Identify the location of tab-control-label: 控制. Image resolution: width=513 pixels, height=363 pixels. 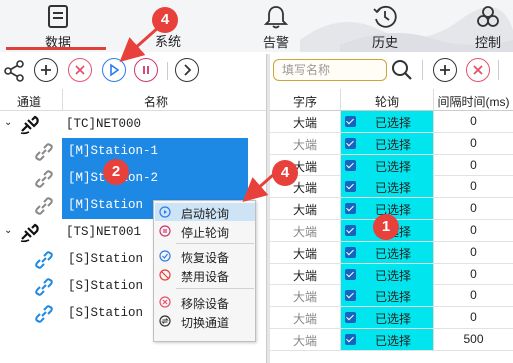
(487, 42).